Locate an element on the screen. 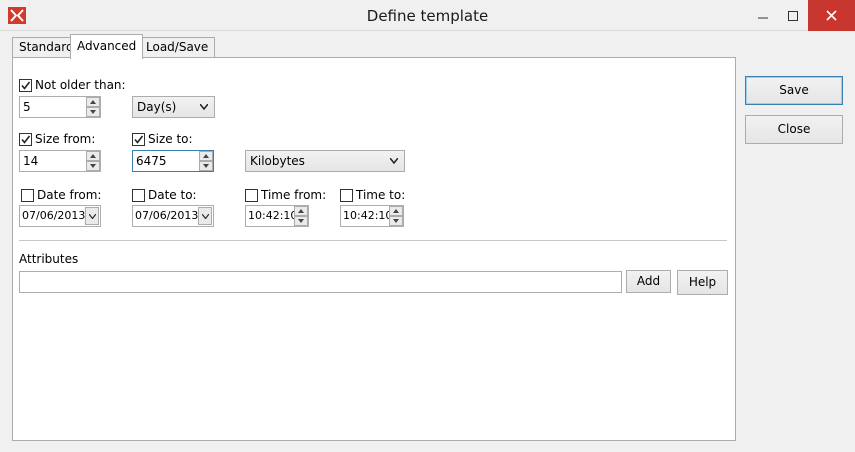  not-older-unit-value: Day(s) is located at coordinates (157, 107).